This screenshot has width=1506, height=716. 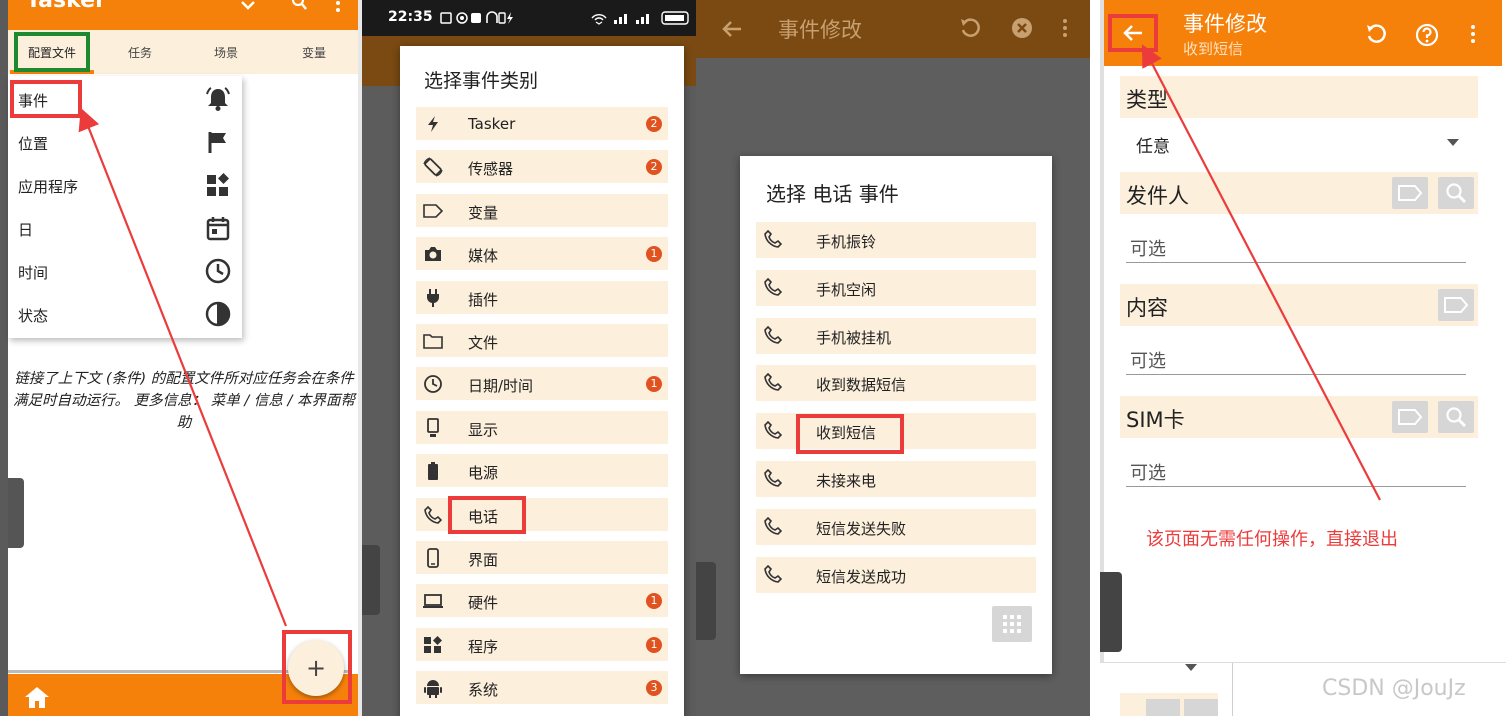 I want to click on phone-event-label: 未接来电, so click(x=846, y=481).